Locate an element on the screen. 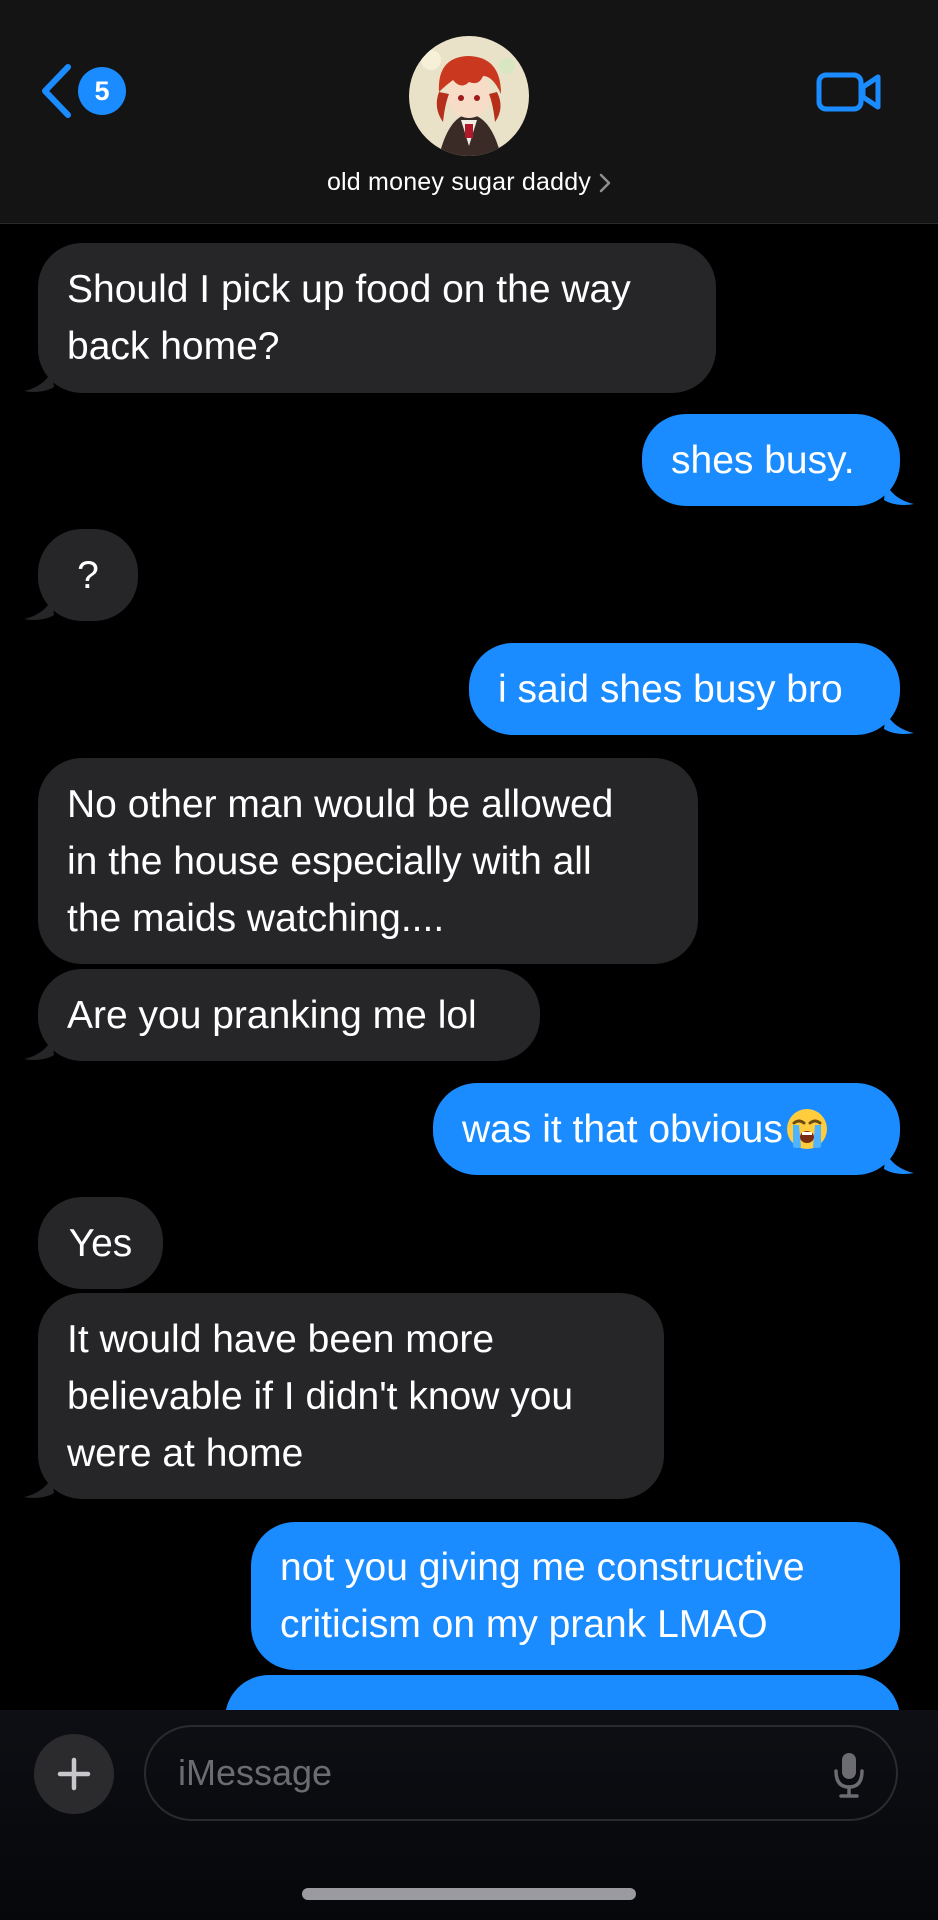  unread-count-badge: 5 is located at coordinates (102, 91).